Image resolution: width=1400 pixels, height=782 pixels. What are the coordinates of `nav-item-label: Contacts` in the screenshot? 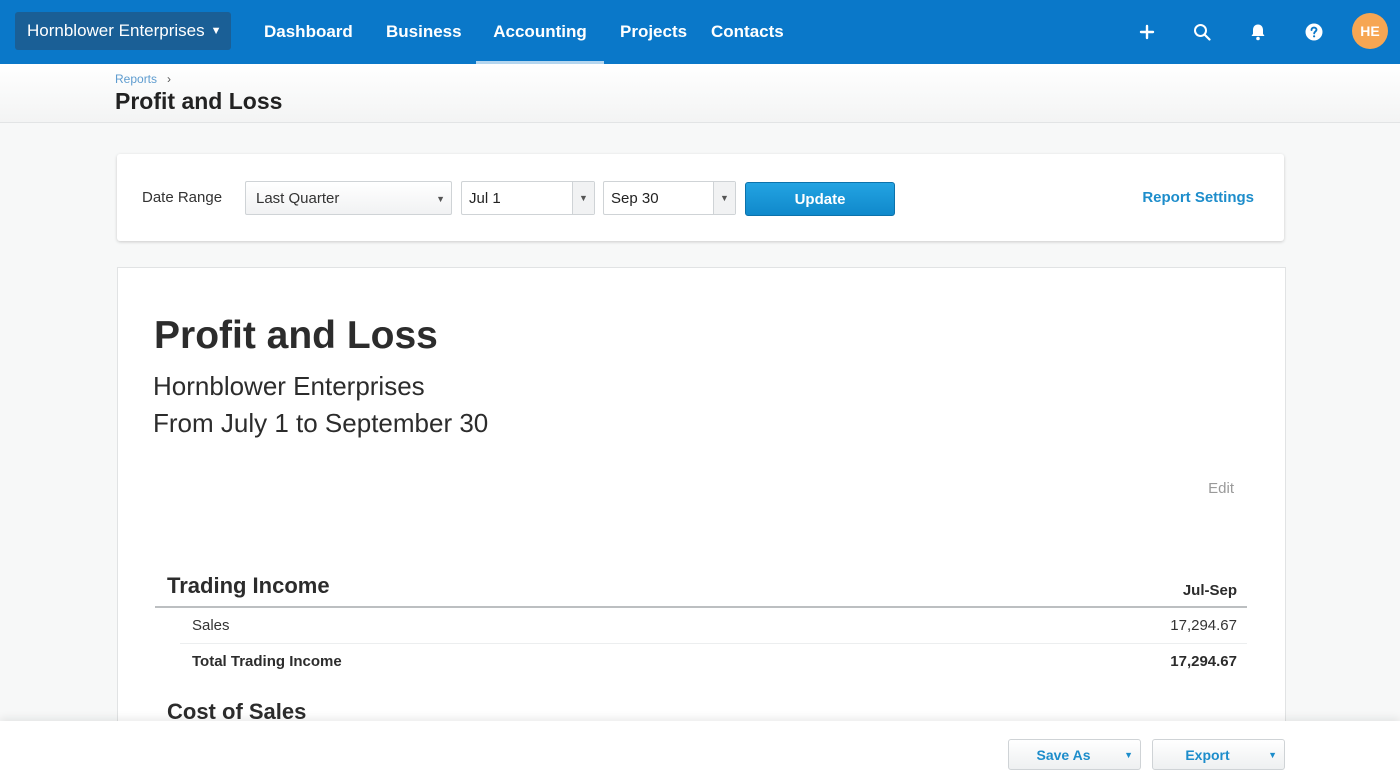 It's located at (747, 31).